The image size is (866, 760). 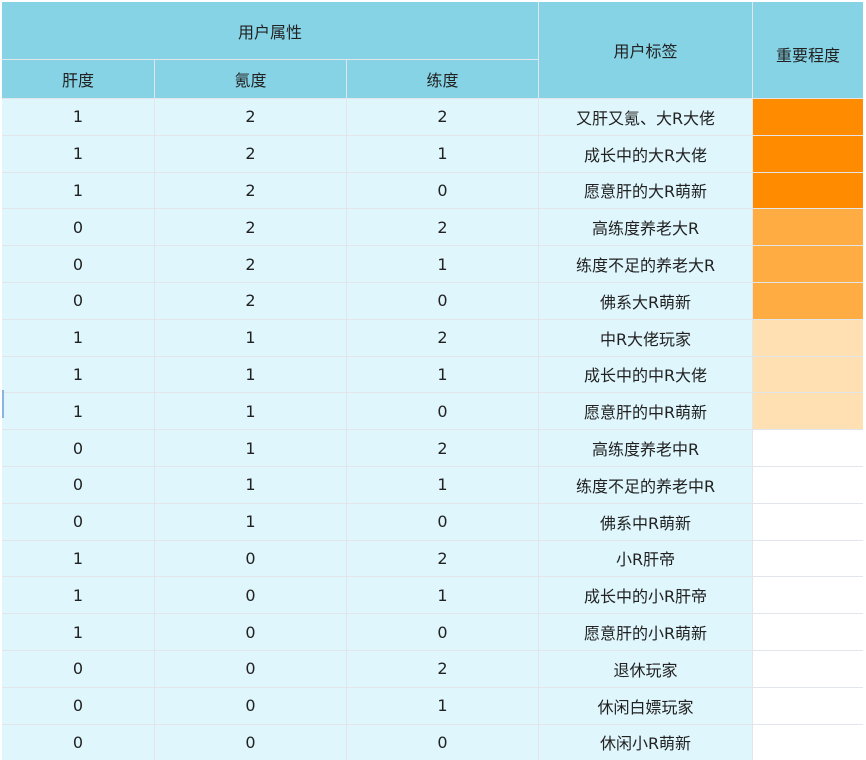 I want to click on header-user-attributes: 用户属性, so click(x=270, y=30).